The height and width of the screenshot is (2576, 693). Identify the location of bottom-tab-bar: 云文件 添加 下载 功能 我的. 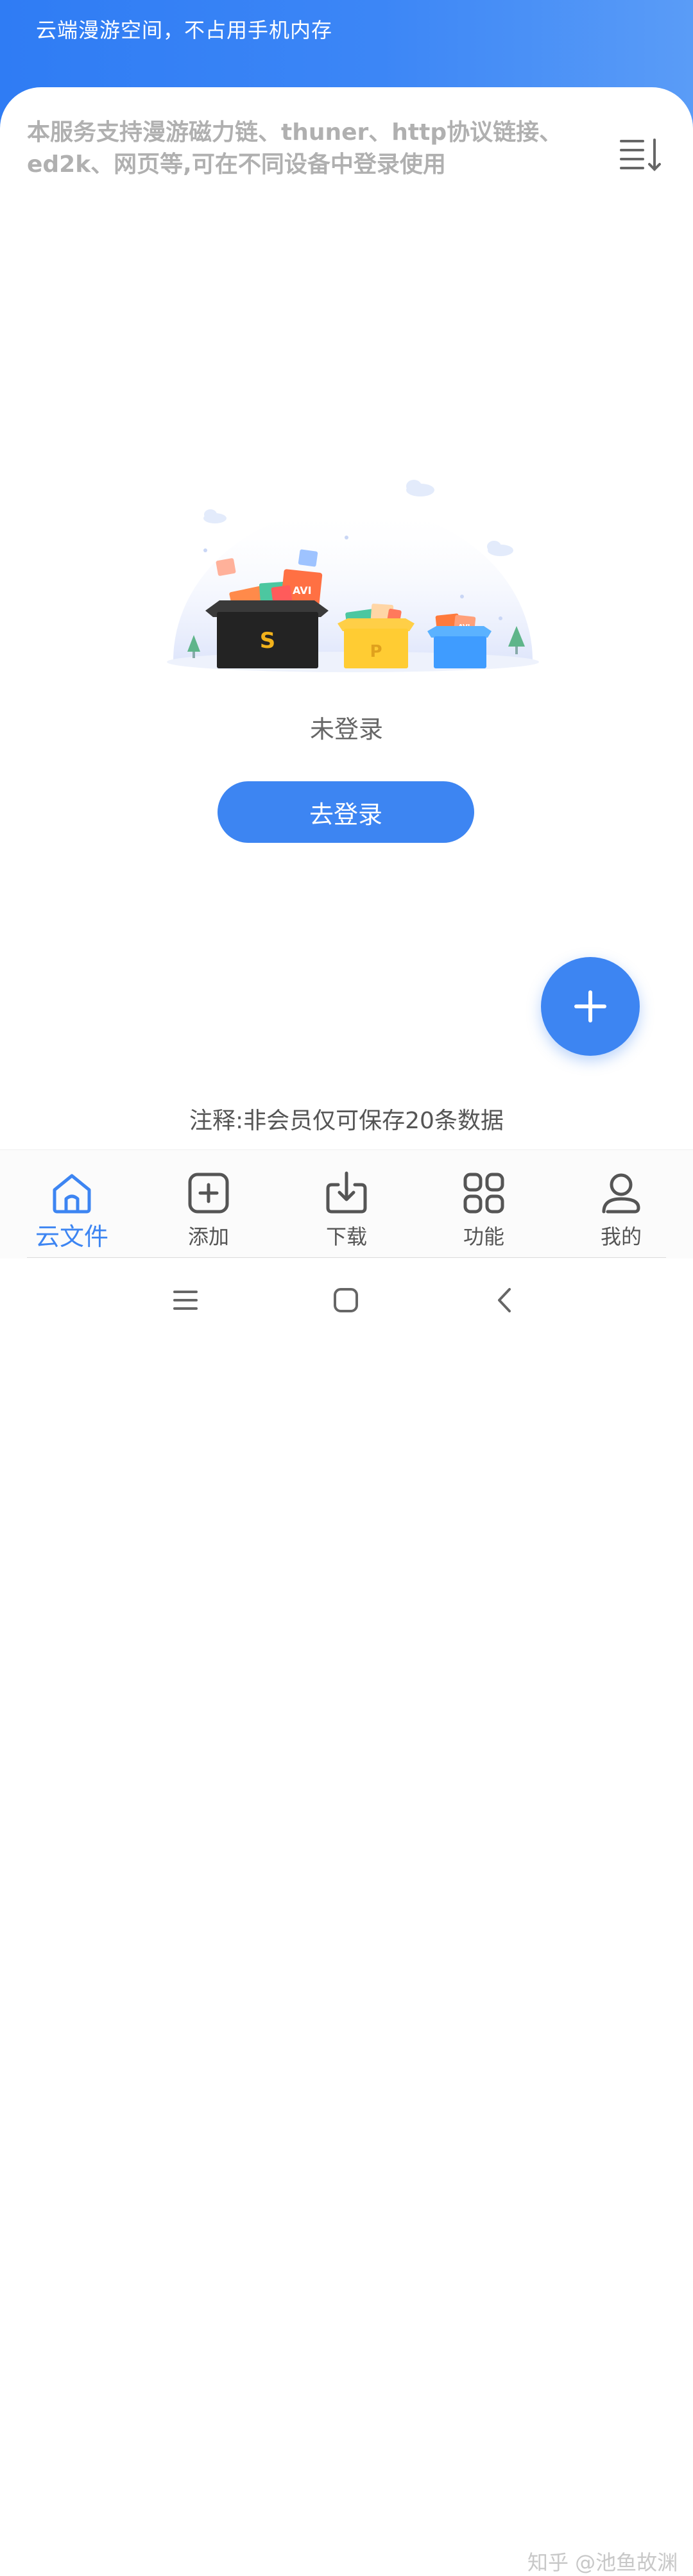
(346, 1204).